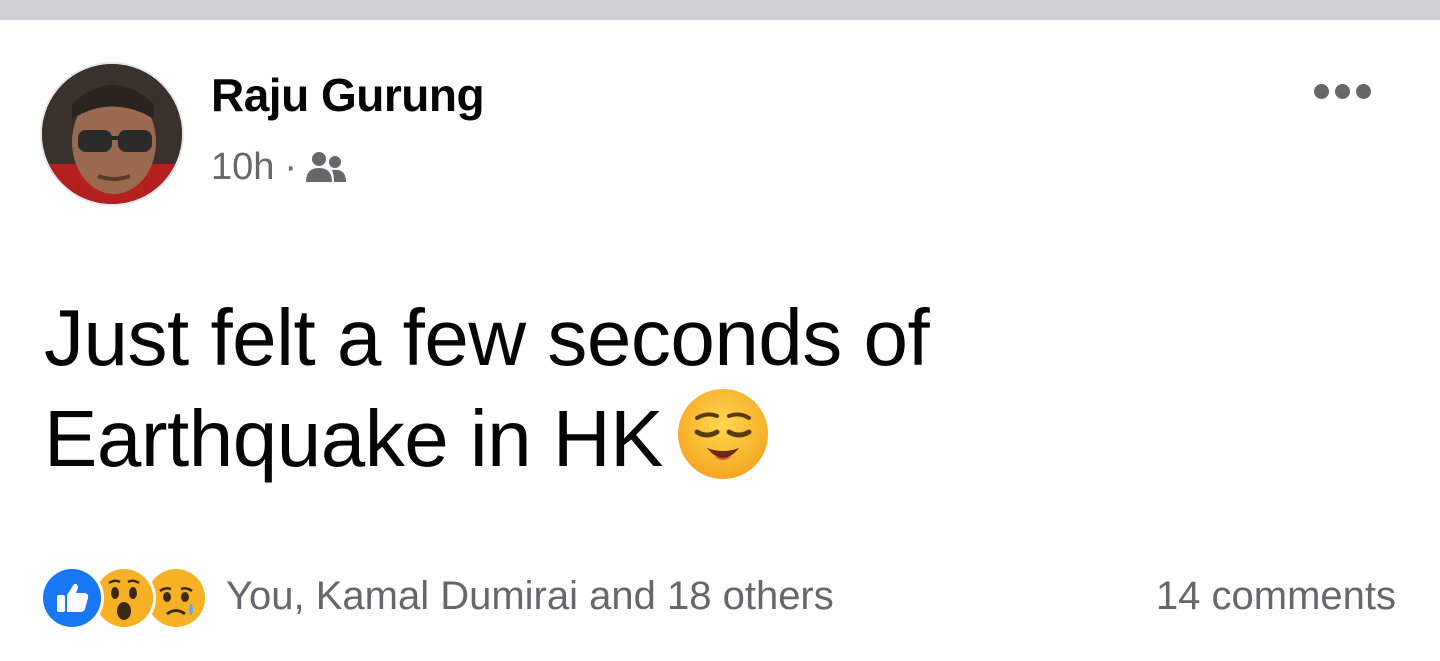  I want to click on comments-count: 14 comments, so click(1276, 596).